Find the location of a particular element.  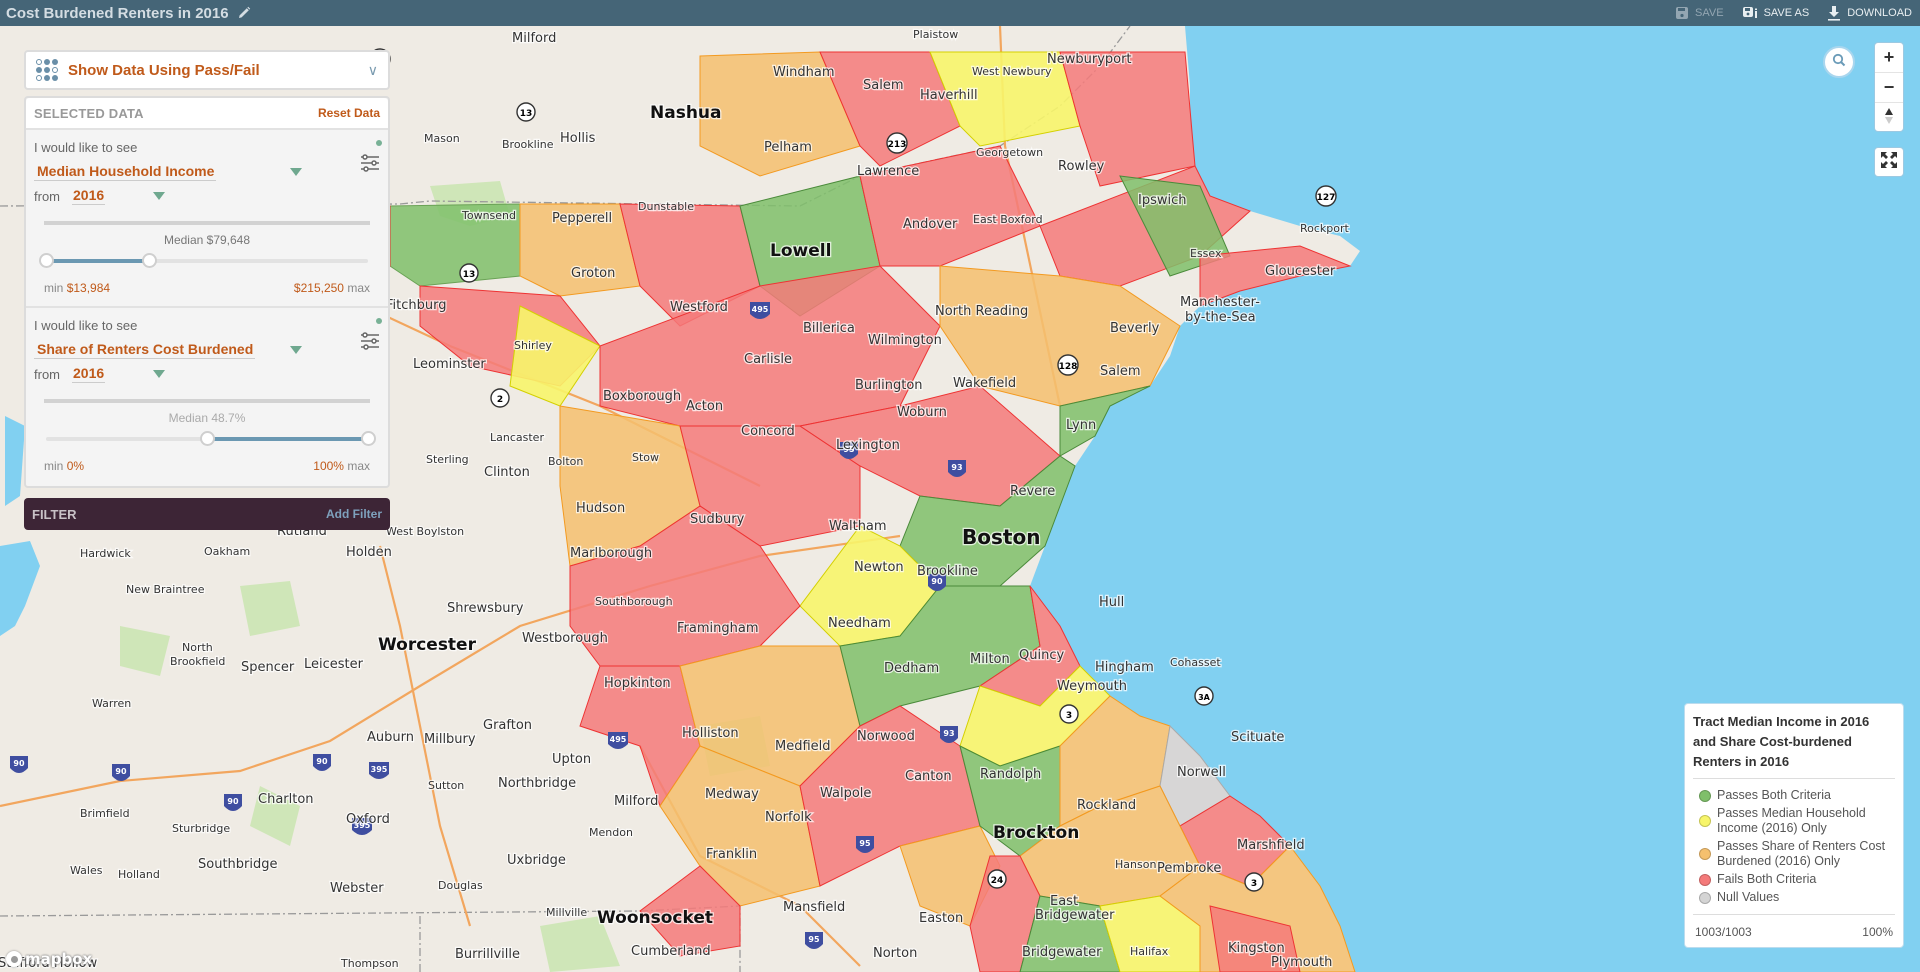

svg-text: Auburn is located at coordinates (390, 737).